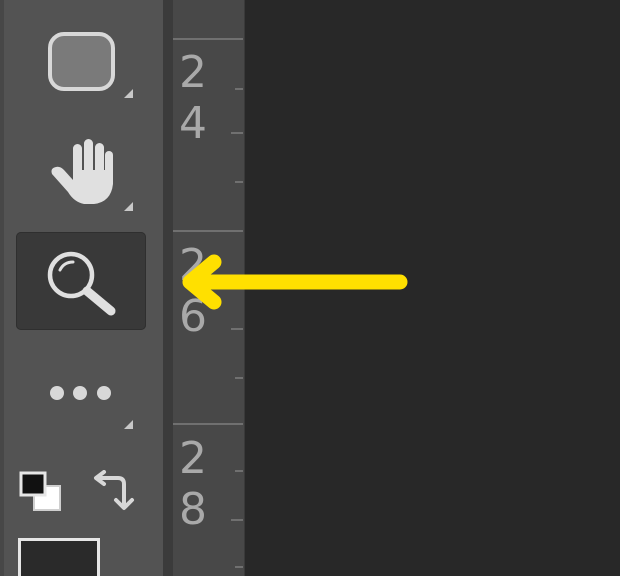 The height and width of the screenshot is (576, 620). What do you see at coordinates (168, 288) in the screenshot?
I see `panel-divider` at bounding box center [168, 288].